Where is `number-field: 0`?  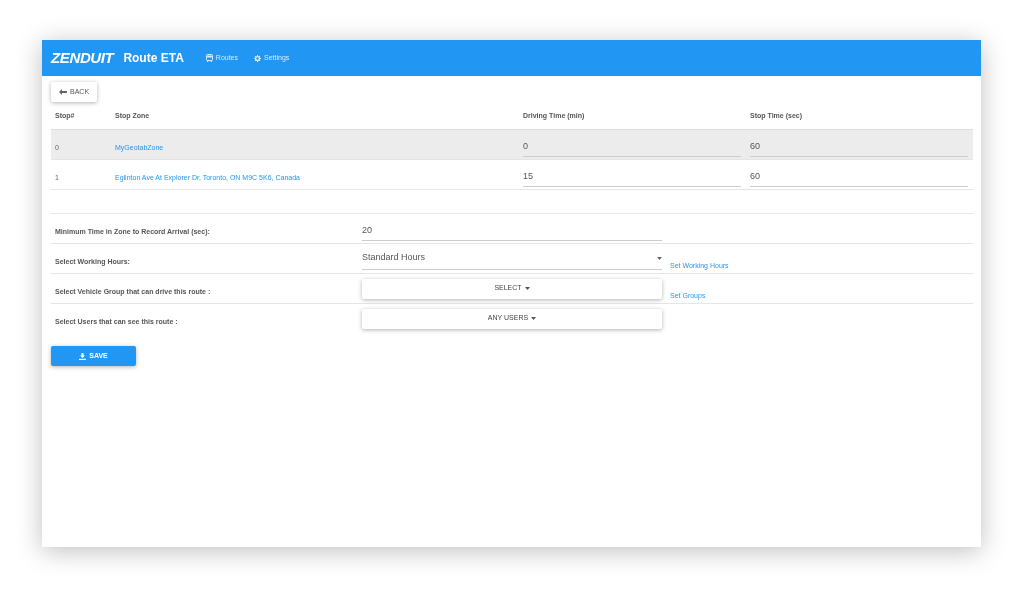
number-field: 0 is located at coordinates (632, 146).